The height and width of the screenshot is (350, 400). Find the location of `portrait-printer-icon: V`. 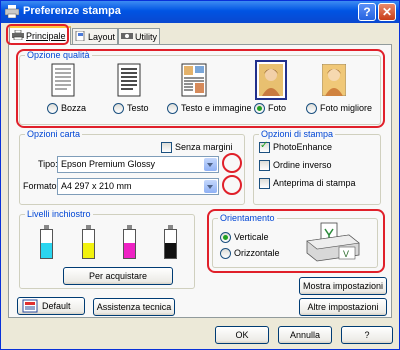

portrait-printer-icon: V is located at coordinates (333, 242).